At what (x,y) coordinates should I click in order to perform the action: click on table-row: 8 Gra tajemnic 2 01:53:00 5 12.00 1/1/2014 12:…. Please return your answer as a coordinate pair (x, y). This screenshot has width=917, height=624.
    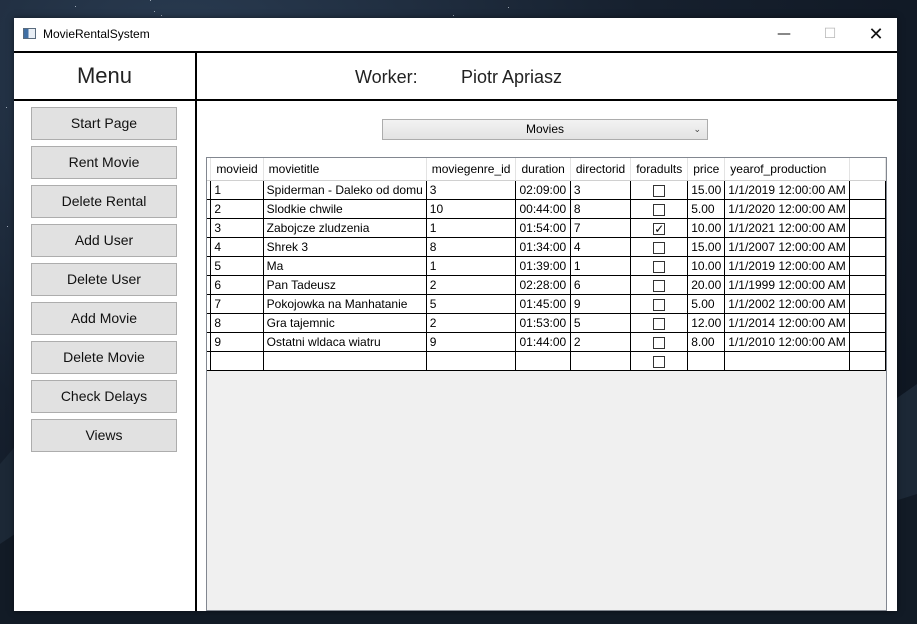
    Looking at the image, I should click on (546, 323).